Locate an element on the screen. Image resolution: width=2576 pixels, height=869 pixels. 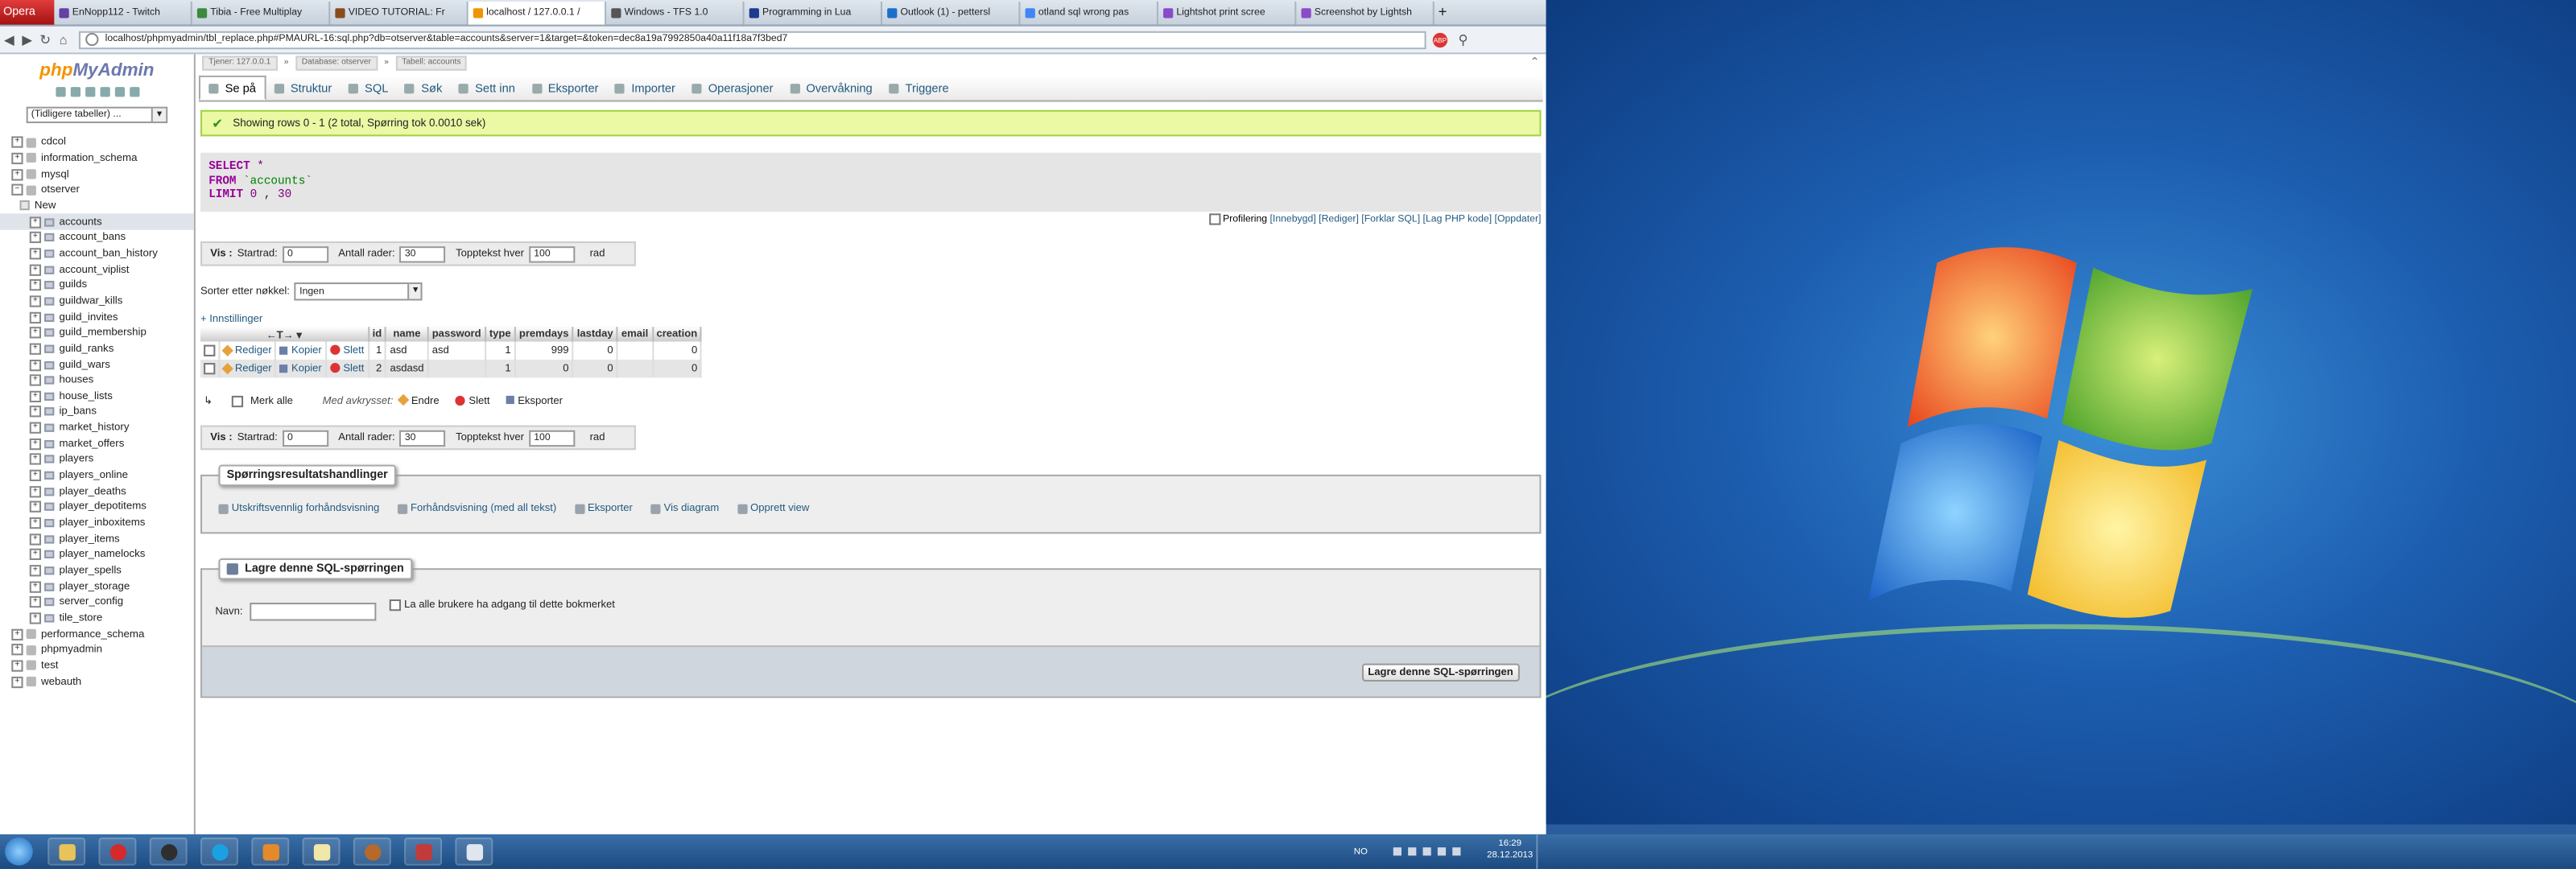
check-all-checkbox is located at coordinates (238, 400).